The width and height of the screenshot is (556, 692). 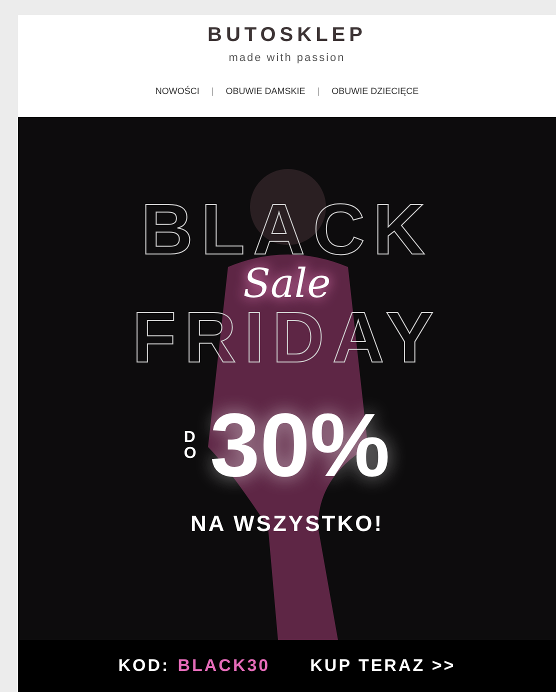 What do you see at coordinates (287, 58) in the screenshot?
I see `brand-tagline: made with passion` at bounding box center [287, 58].